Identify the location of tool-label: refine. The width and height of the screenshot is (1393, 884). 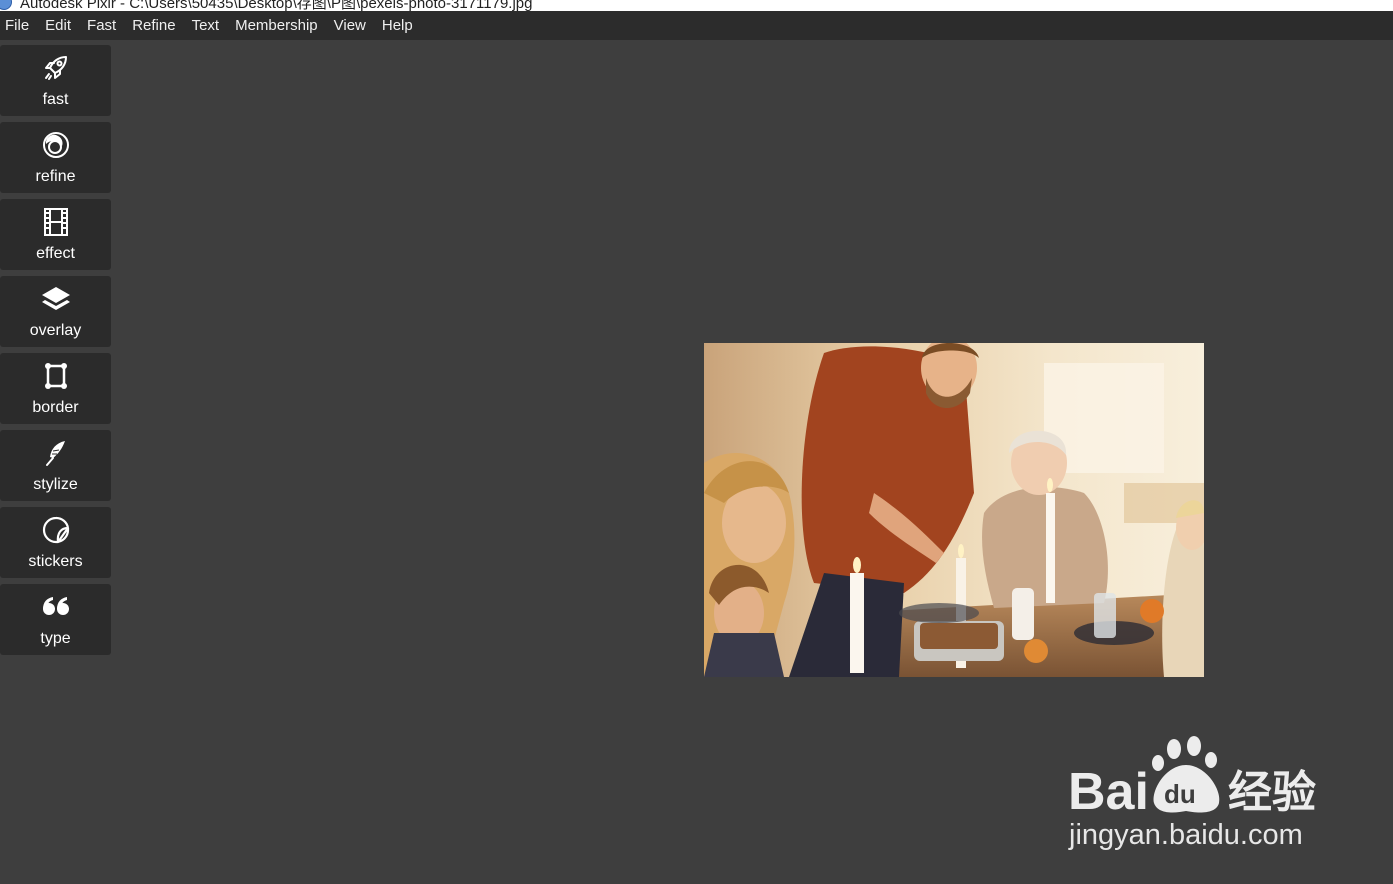
(55, 176).